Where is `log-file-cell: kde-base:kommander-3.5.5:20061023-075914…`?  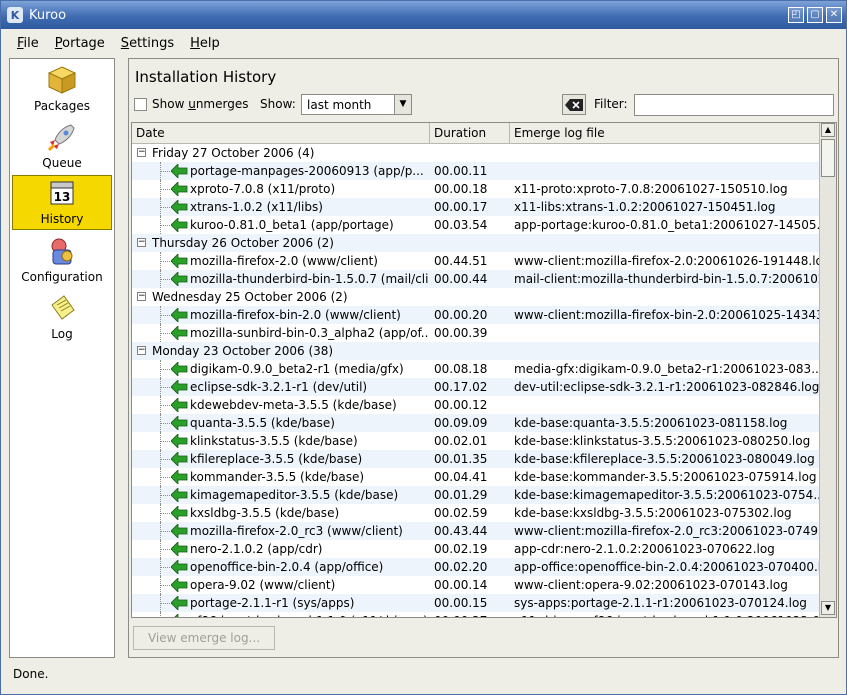 log-file-cell: kde-base:kommander-3.5.5:20061023-075914… is located at coordinates (665, 477).